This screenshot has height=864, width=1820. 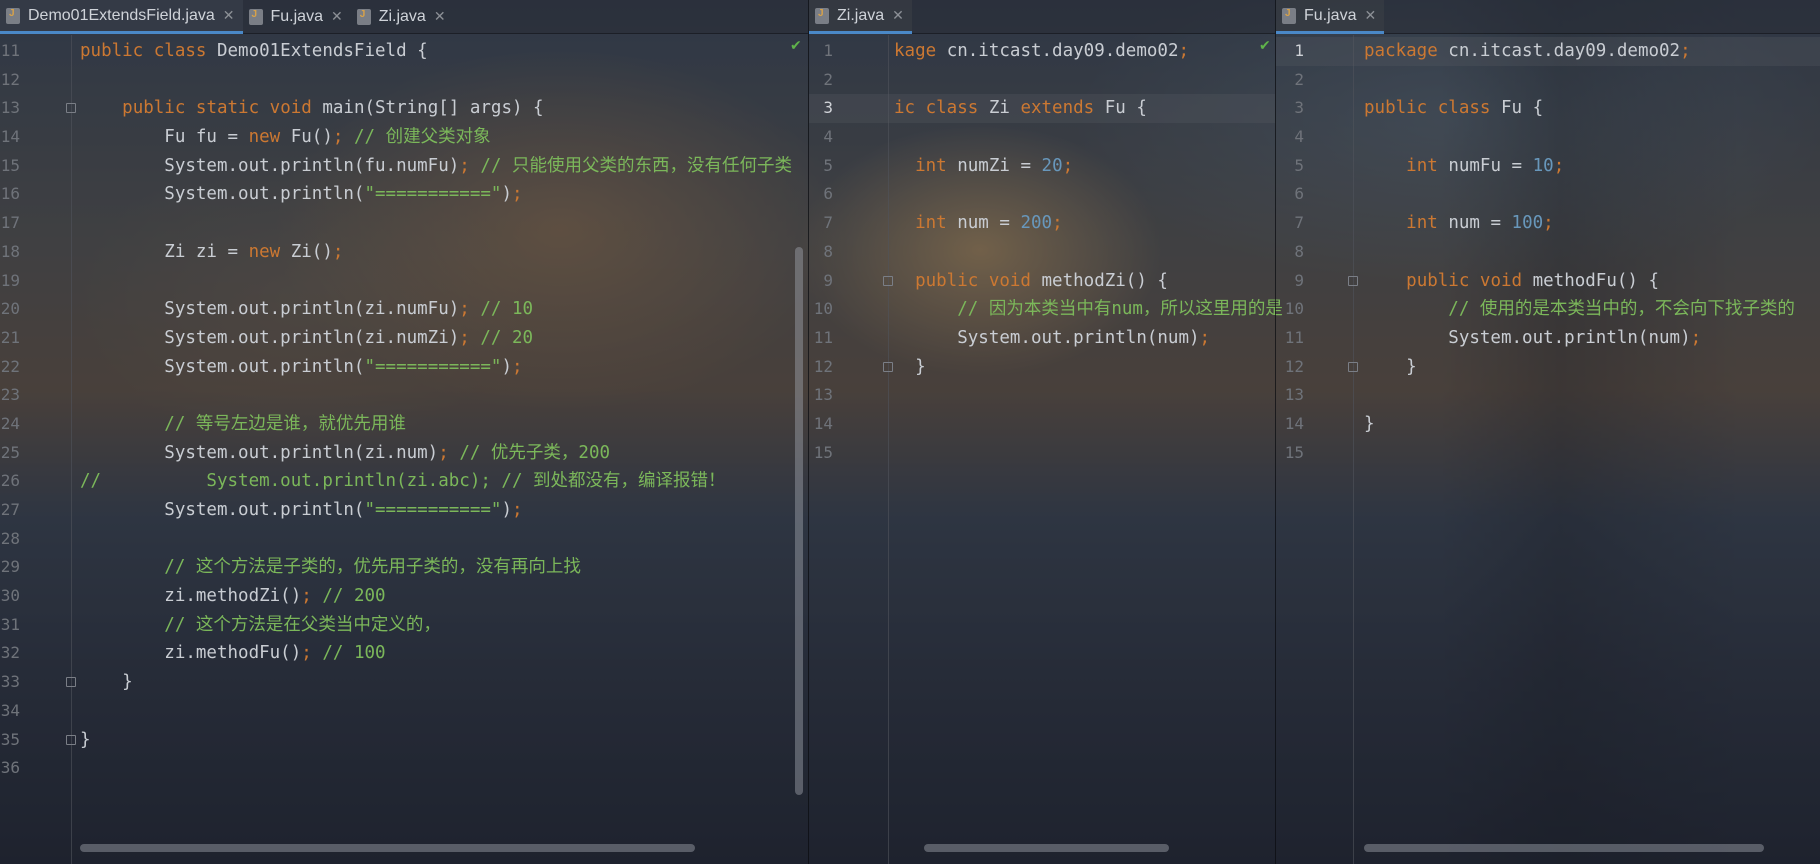 What do you see at coordinates (404, 510) in the screenshot?
I see `code-line: 27 System.out.println("===========");` at bounding box center [404, 510].